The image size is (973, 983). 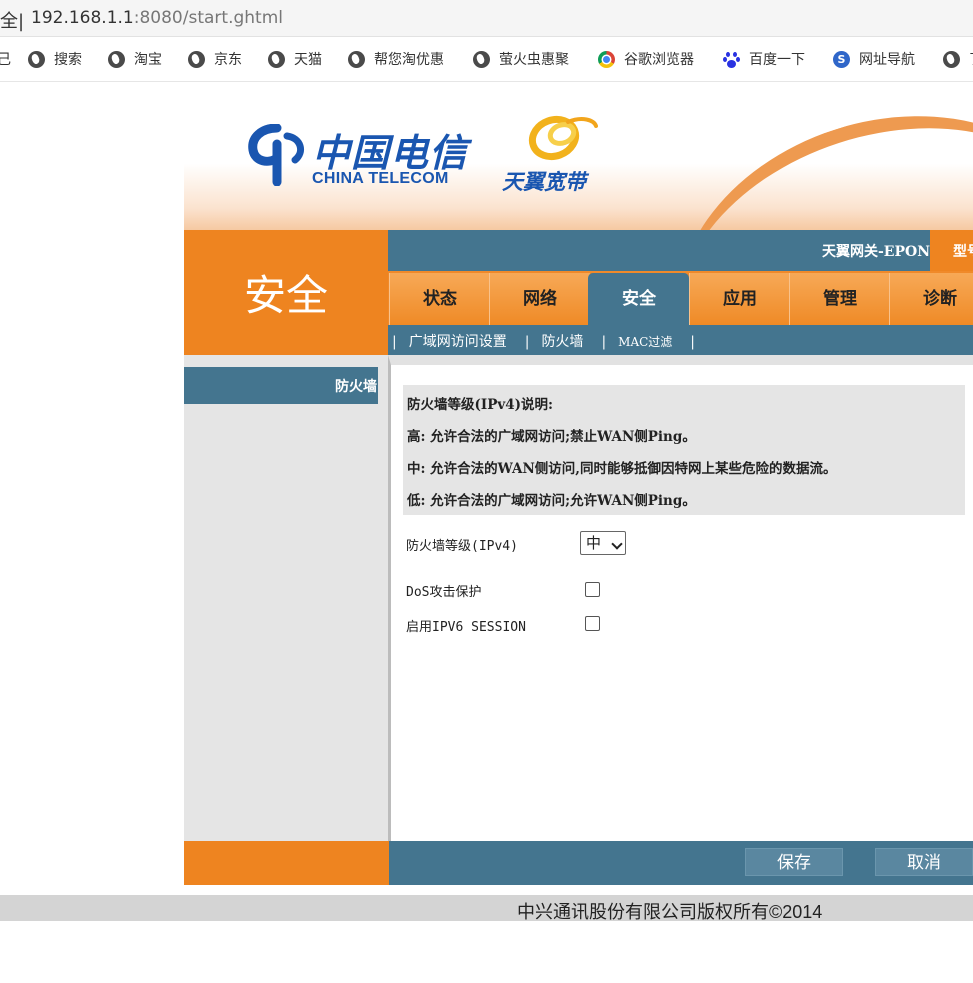 What do you see at coordinates (5, 59) in the screenshot?
I see `bookmark-edge-left: 己` at bounding box center [5, 59].